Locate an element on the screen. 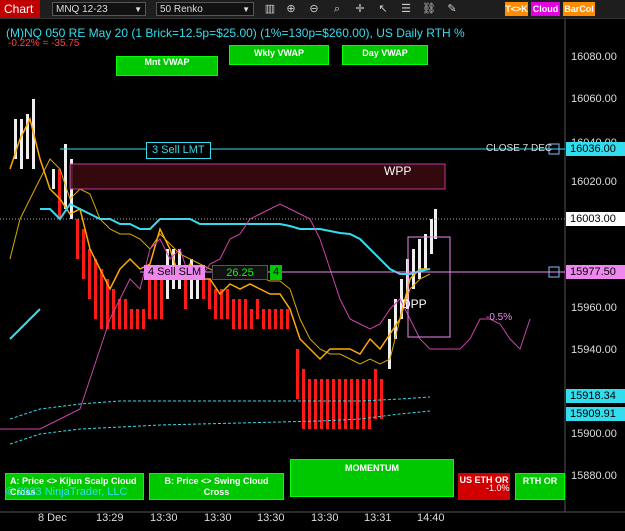  wpp-label: WPP is located at coordinates (398, 171).